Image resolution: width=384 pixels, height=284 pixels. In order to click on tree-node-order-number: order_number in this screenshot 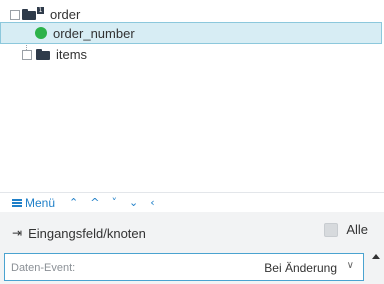, I will do `click(191, 33)`.